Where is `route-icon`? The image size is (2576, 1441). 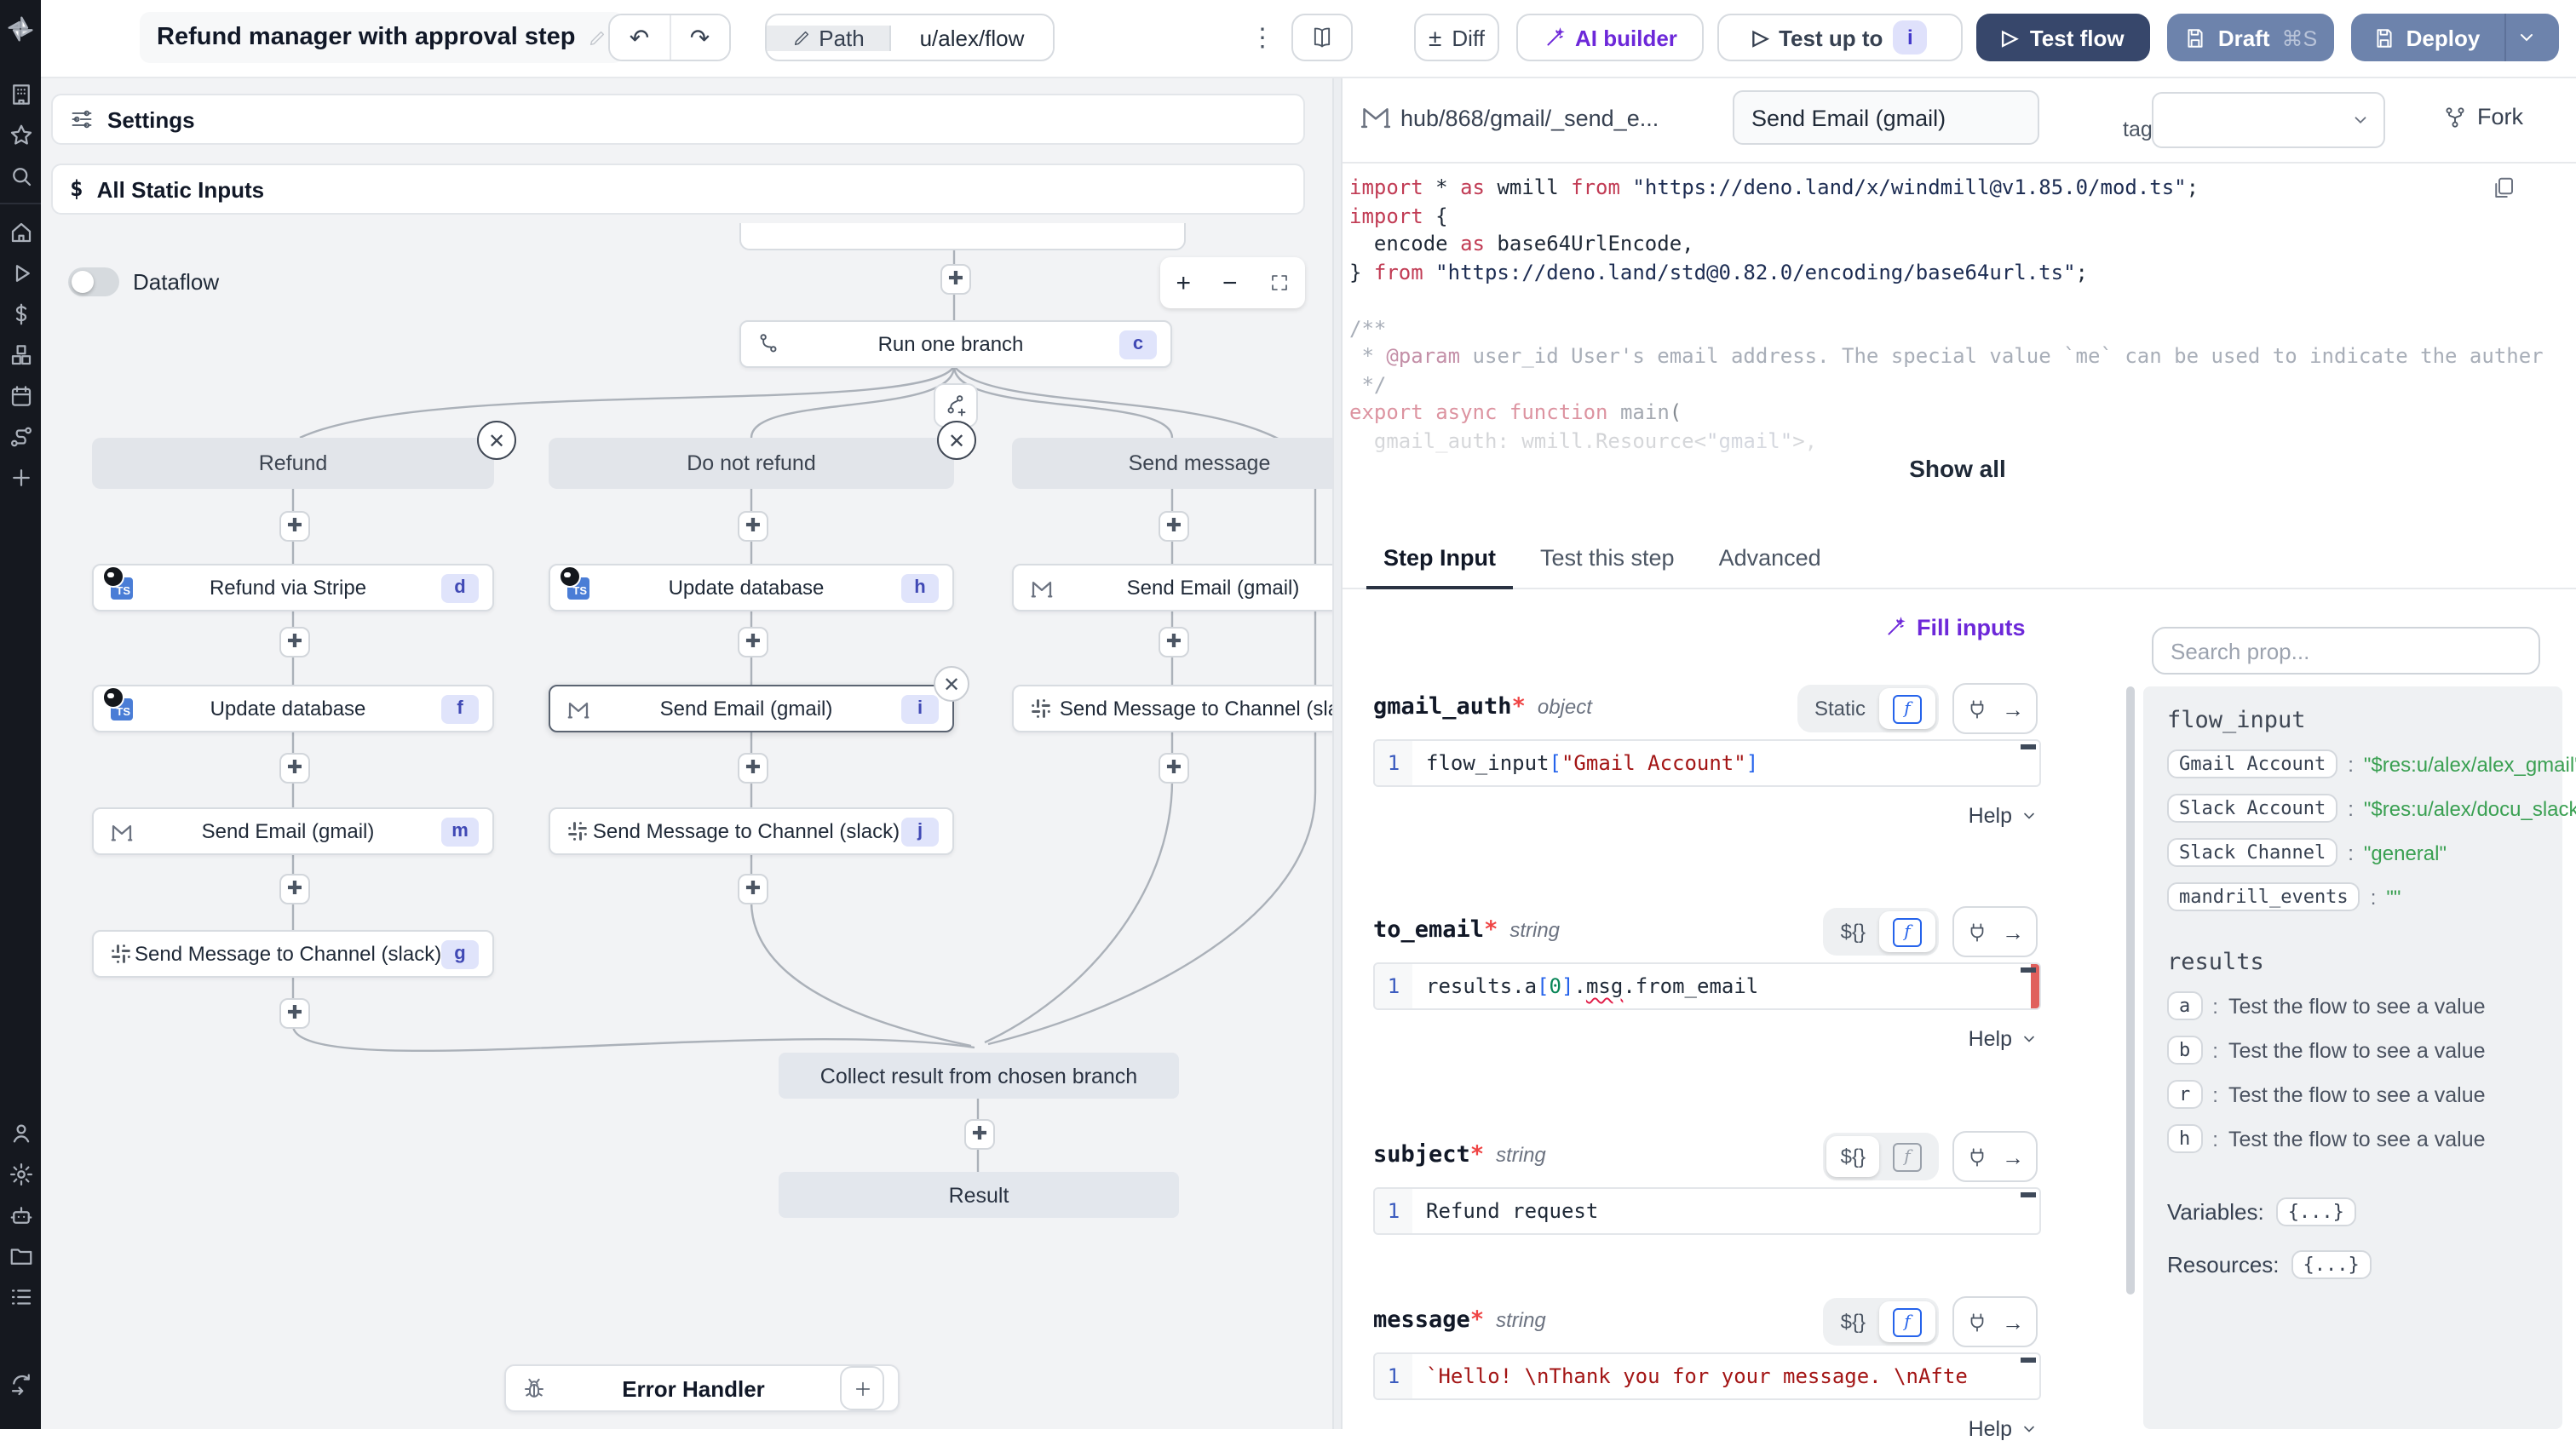
route-icon is located at coordinates (21, 436).